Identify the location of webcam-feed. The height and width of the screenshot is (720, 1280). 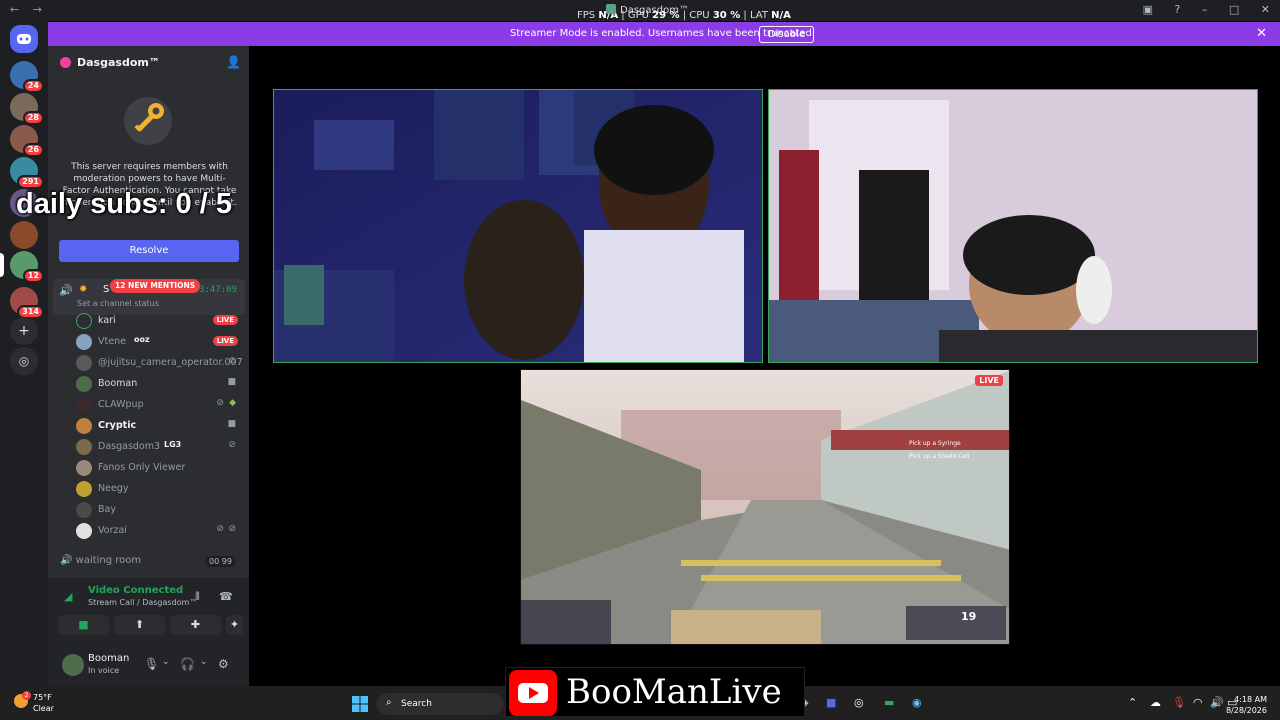
(518, 226).